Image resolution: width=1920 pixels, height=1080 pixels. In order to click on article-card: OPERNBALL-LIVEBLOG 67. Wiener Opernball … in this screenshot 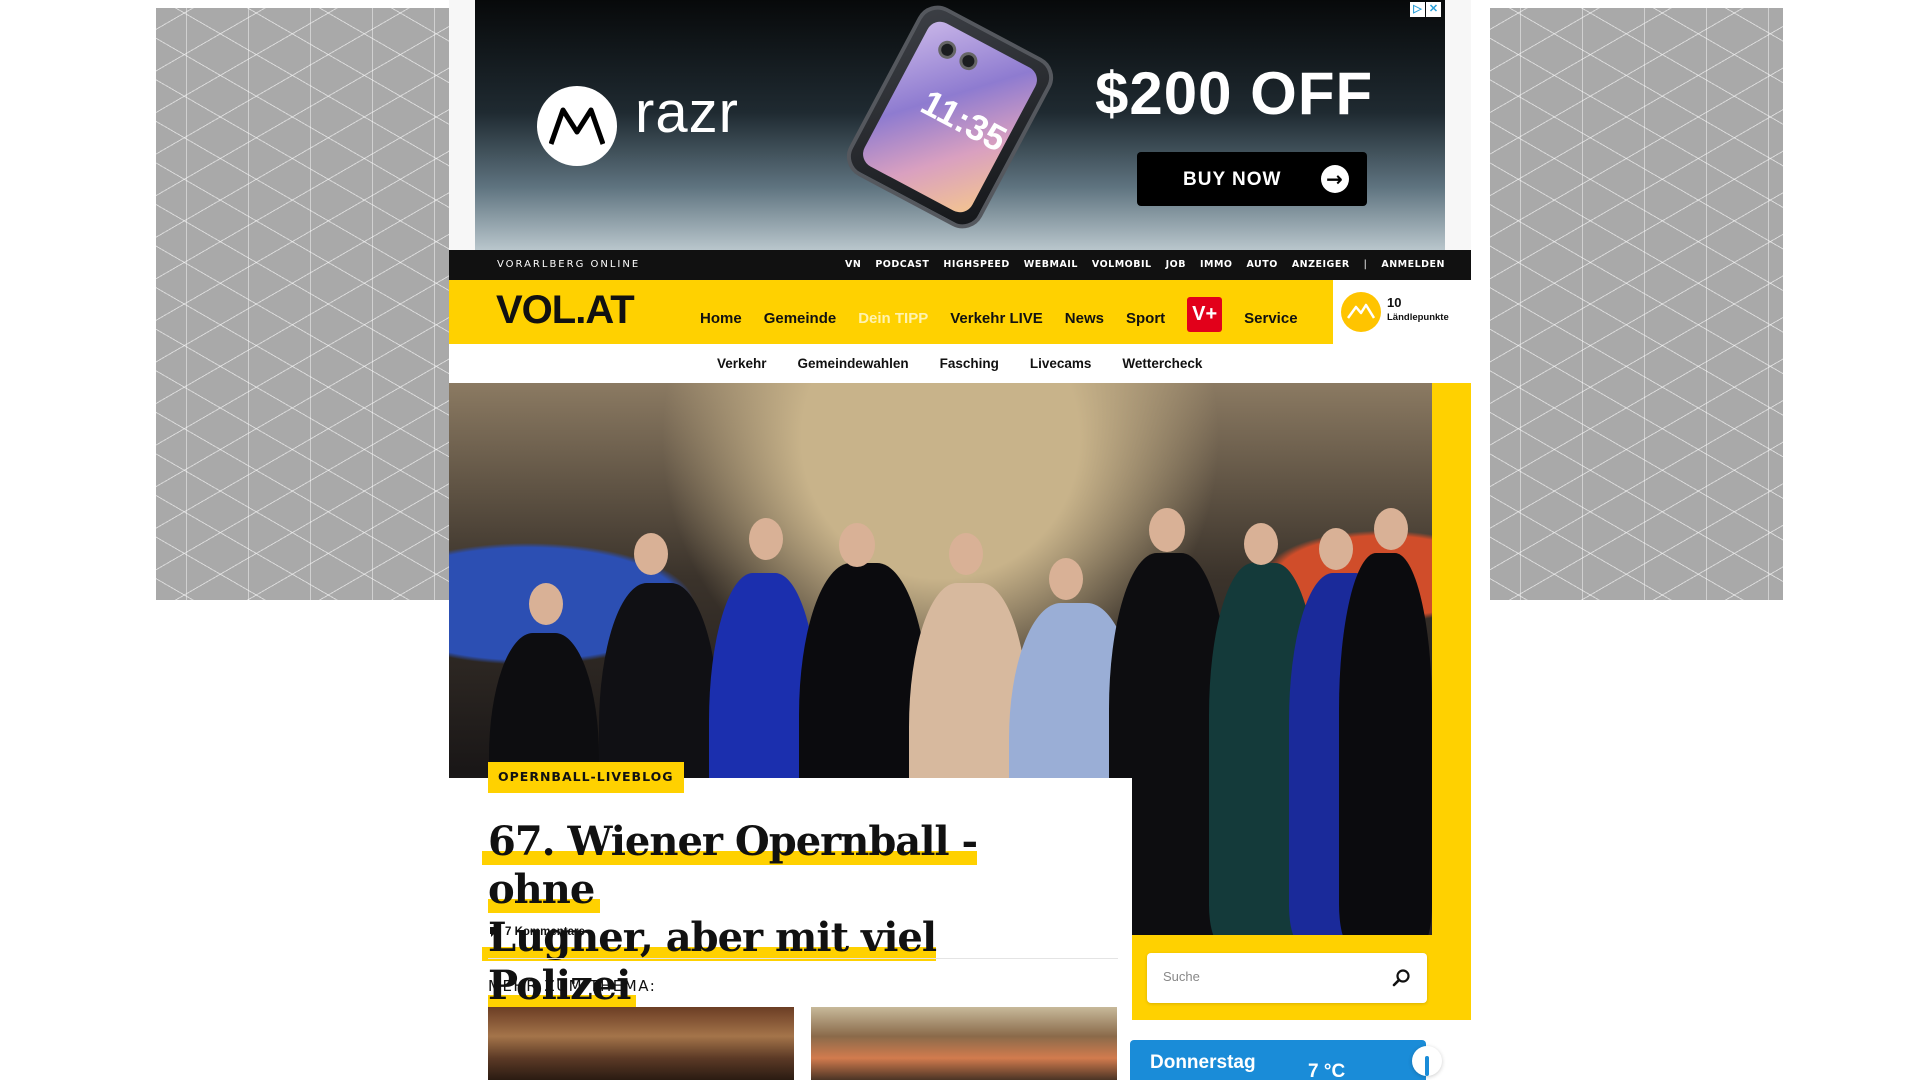, I will do `click(790, 921)`.